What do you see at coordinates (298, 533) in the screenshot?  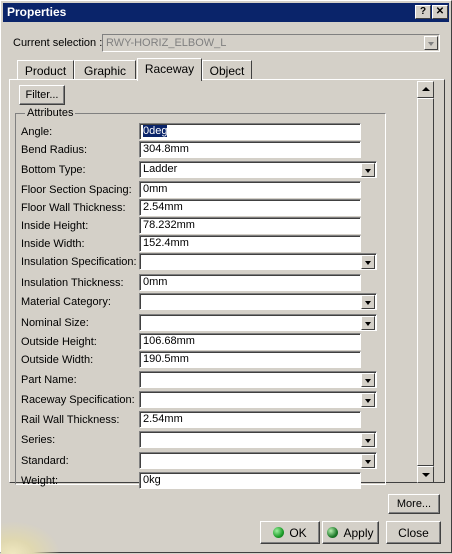 I see `ok-button-label: OK` at bounding box center [298, 533].